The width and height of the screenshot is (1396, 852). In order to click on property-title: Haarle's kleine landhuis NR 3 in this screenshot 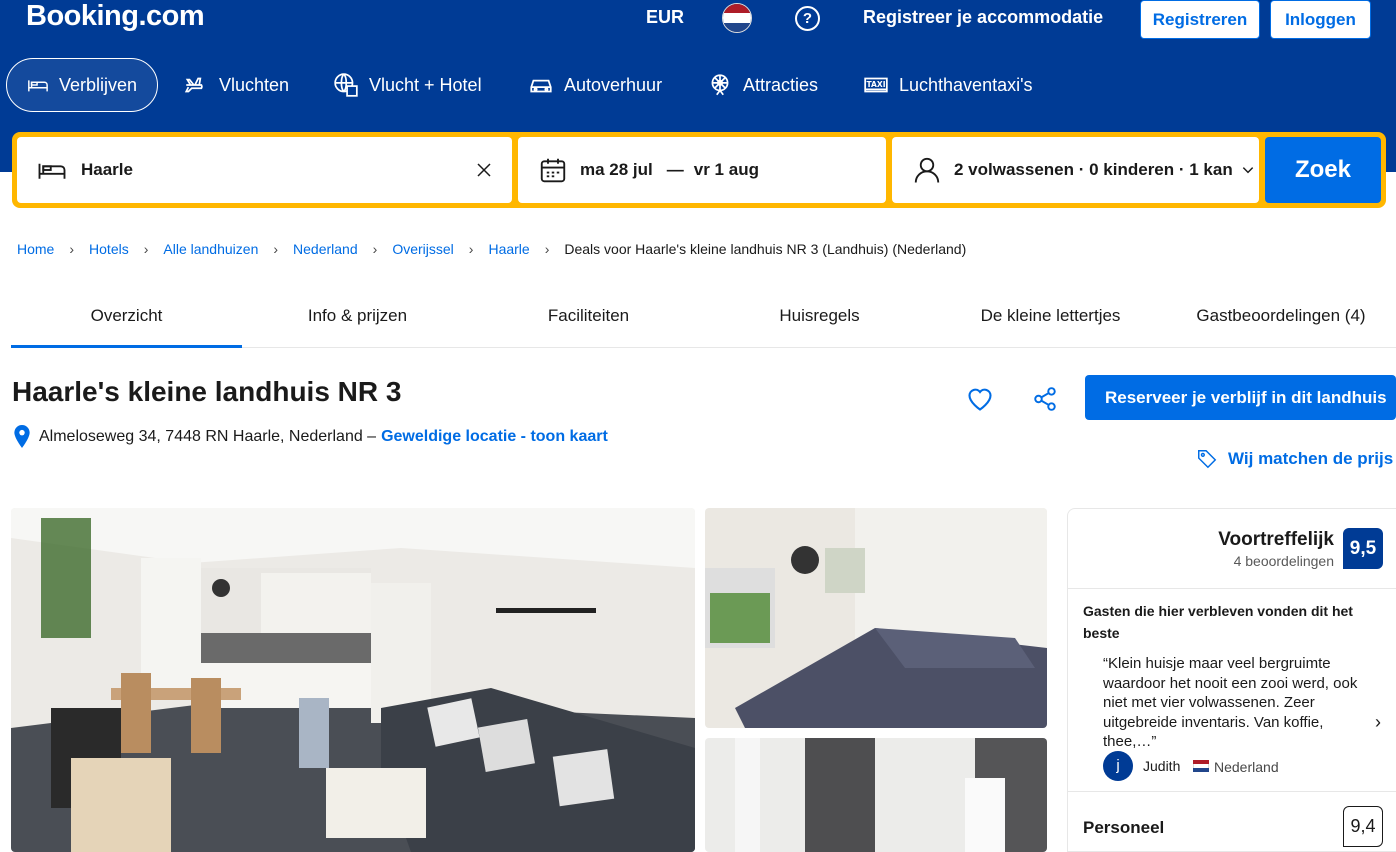, I will do `click(207, 391)`.